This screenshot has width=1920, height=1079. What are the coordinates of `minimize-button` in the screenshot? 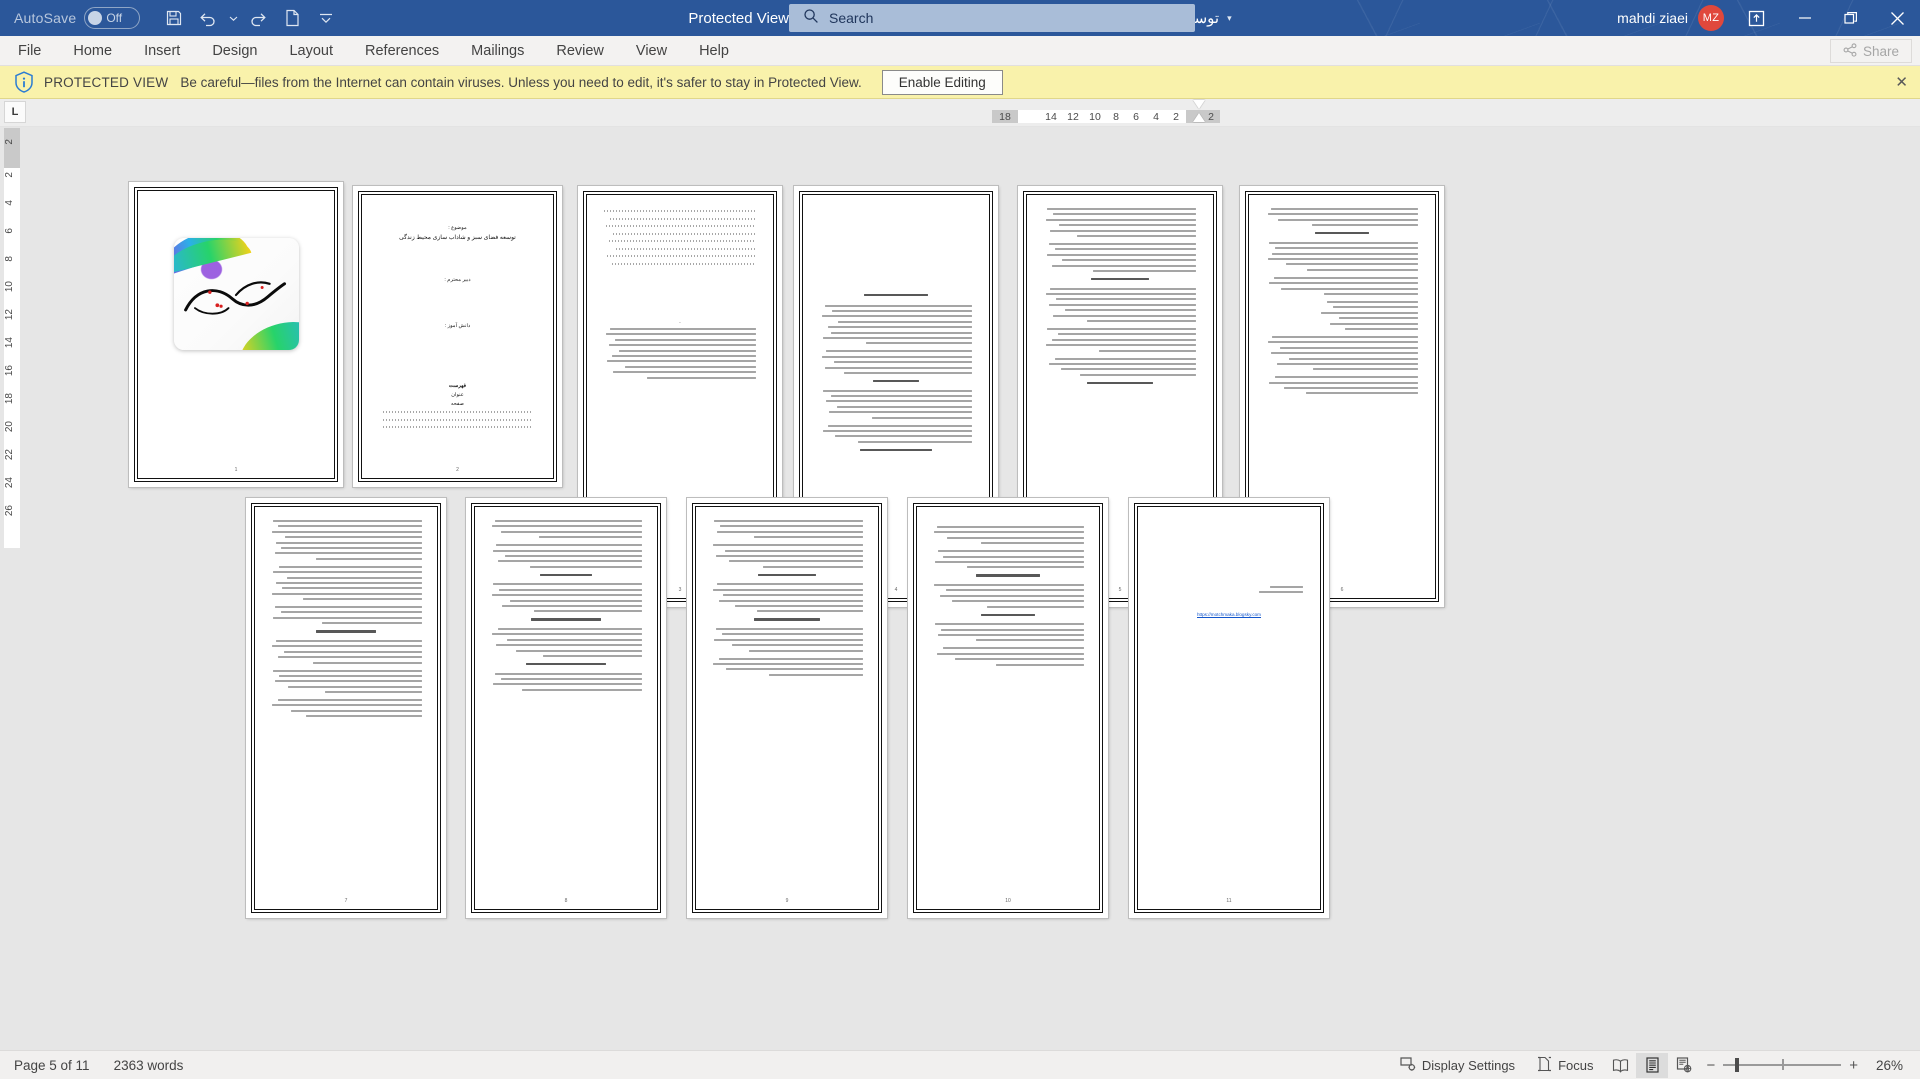 It's located at (1805, 18).